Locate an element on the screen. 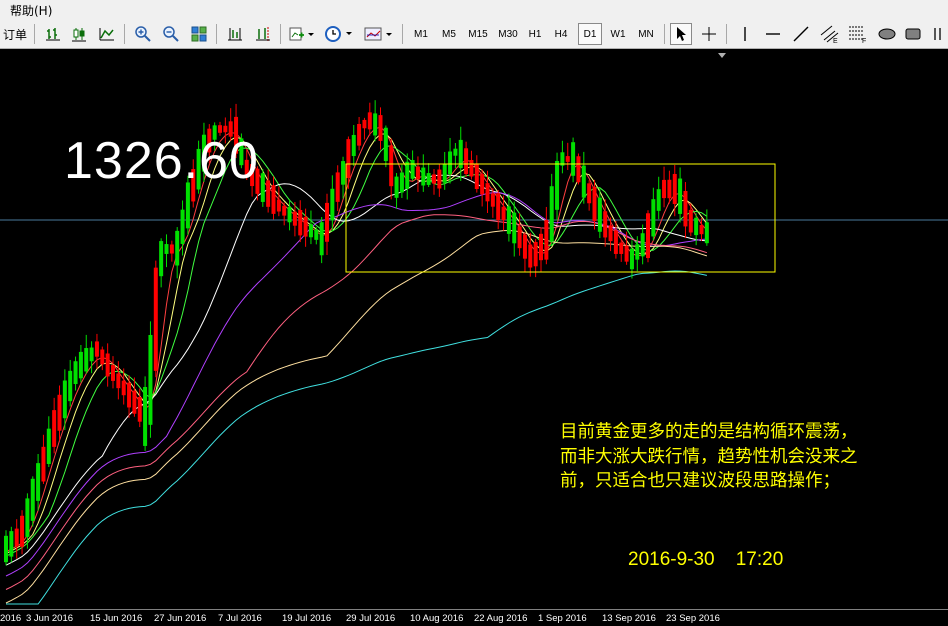 The height and width of the screenshot is (626, 948). clock-icon is located at coordinates (339, 34).